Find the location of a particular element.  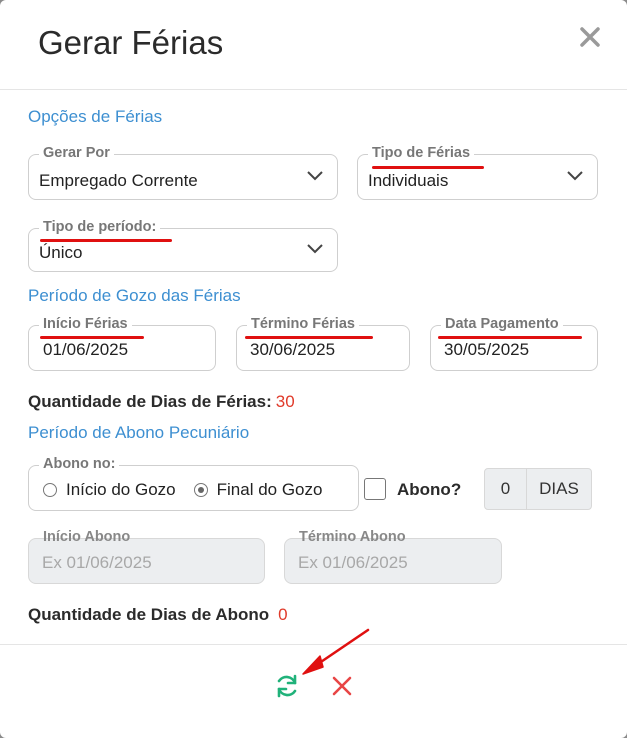

data-pagamento-value: 30/05/2025 is located at coordinates (487, 349).